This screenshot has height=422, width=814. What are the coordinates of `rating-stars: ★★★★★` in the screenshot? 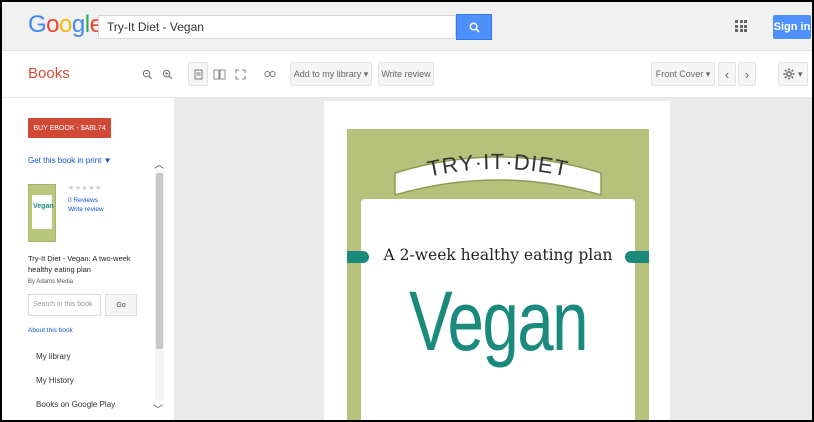 It's located at (85, 188).